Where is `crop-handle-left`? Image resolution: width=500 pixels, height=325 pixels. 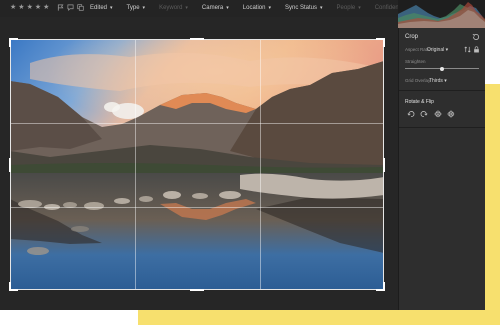 crop-handle-left is located at coordinates (10, 165).